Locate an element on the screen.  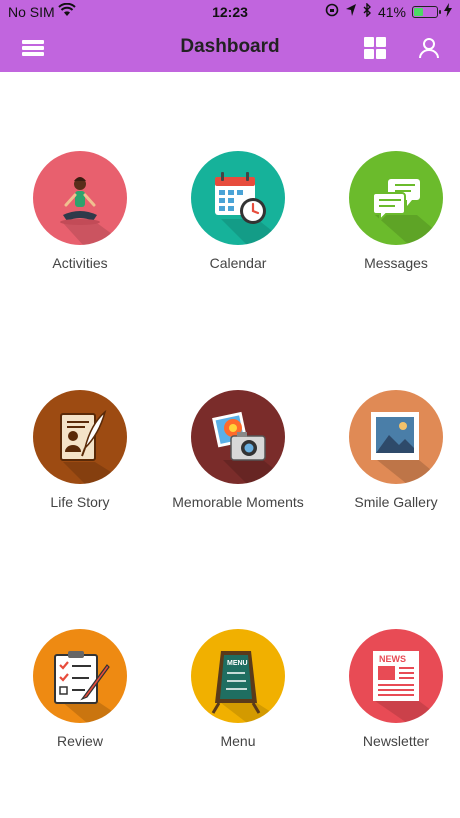
bluetooth-icon is located at coordinates (367, 11).